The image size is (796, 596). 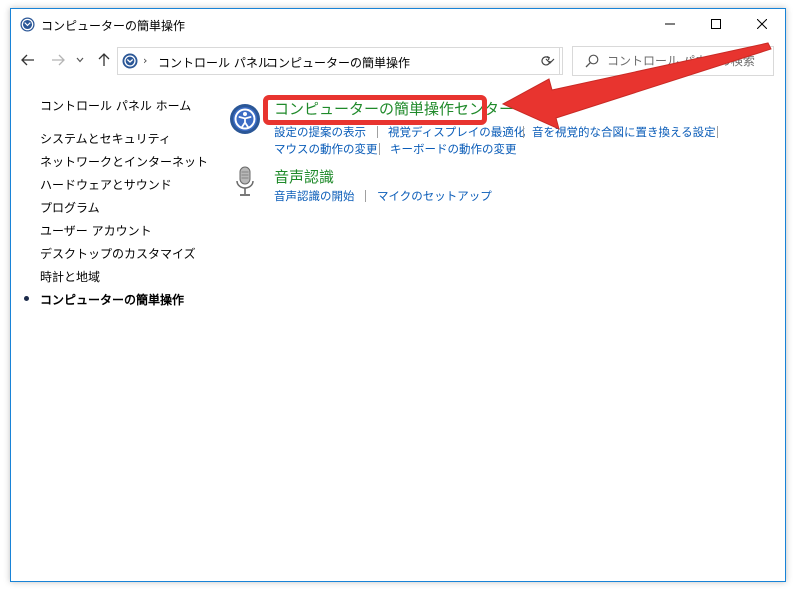 I want to click on link-view-suggested-settings: 設定の提案の表示, so click(x=320, y=132).